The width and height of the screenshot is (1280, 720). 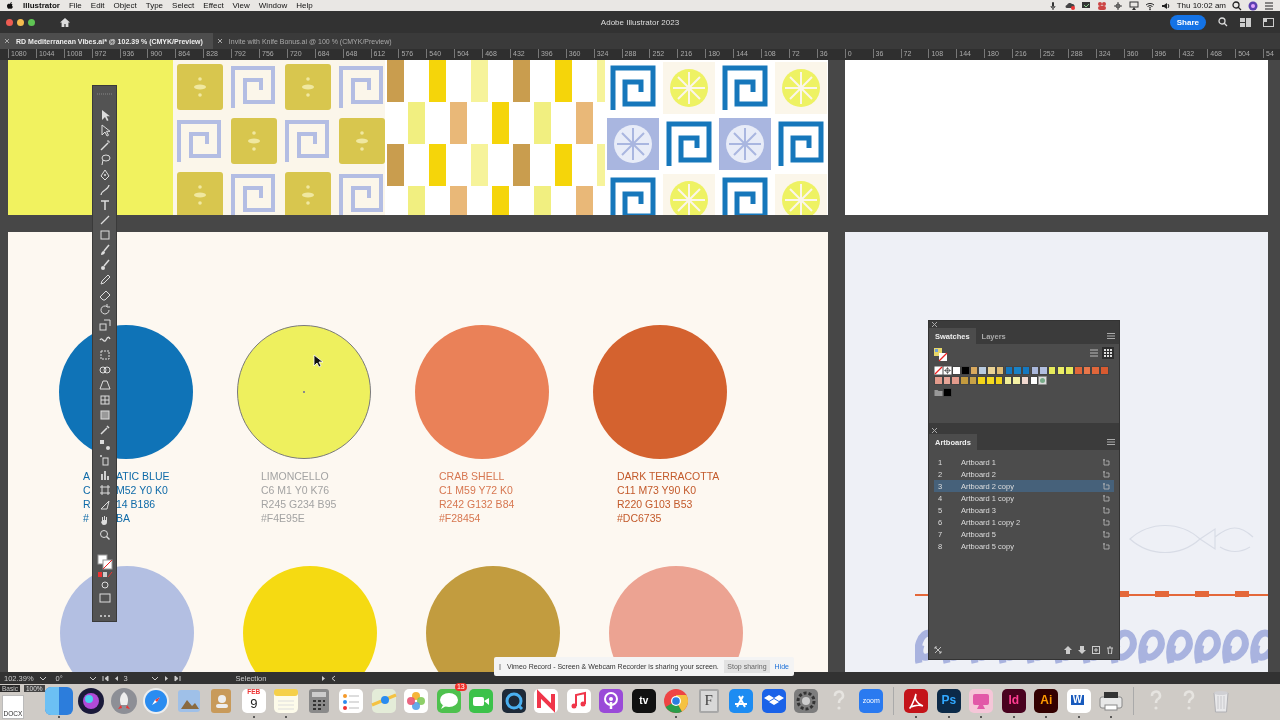 What do you see at coordinates (97, 5) in the screenshot?
I see `menu-item: Edit` at bounding box center [97, 5].